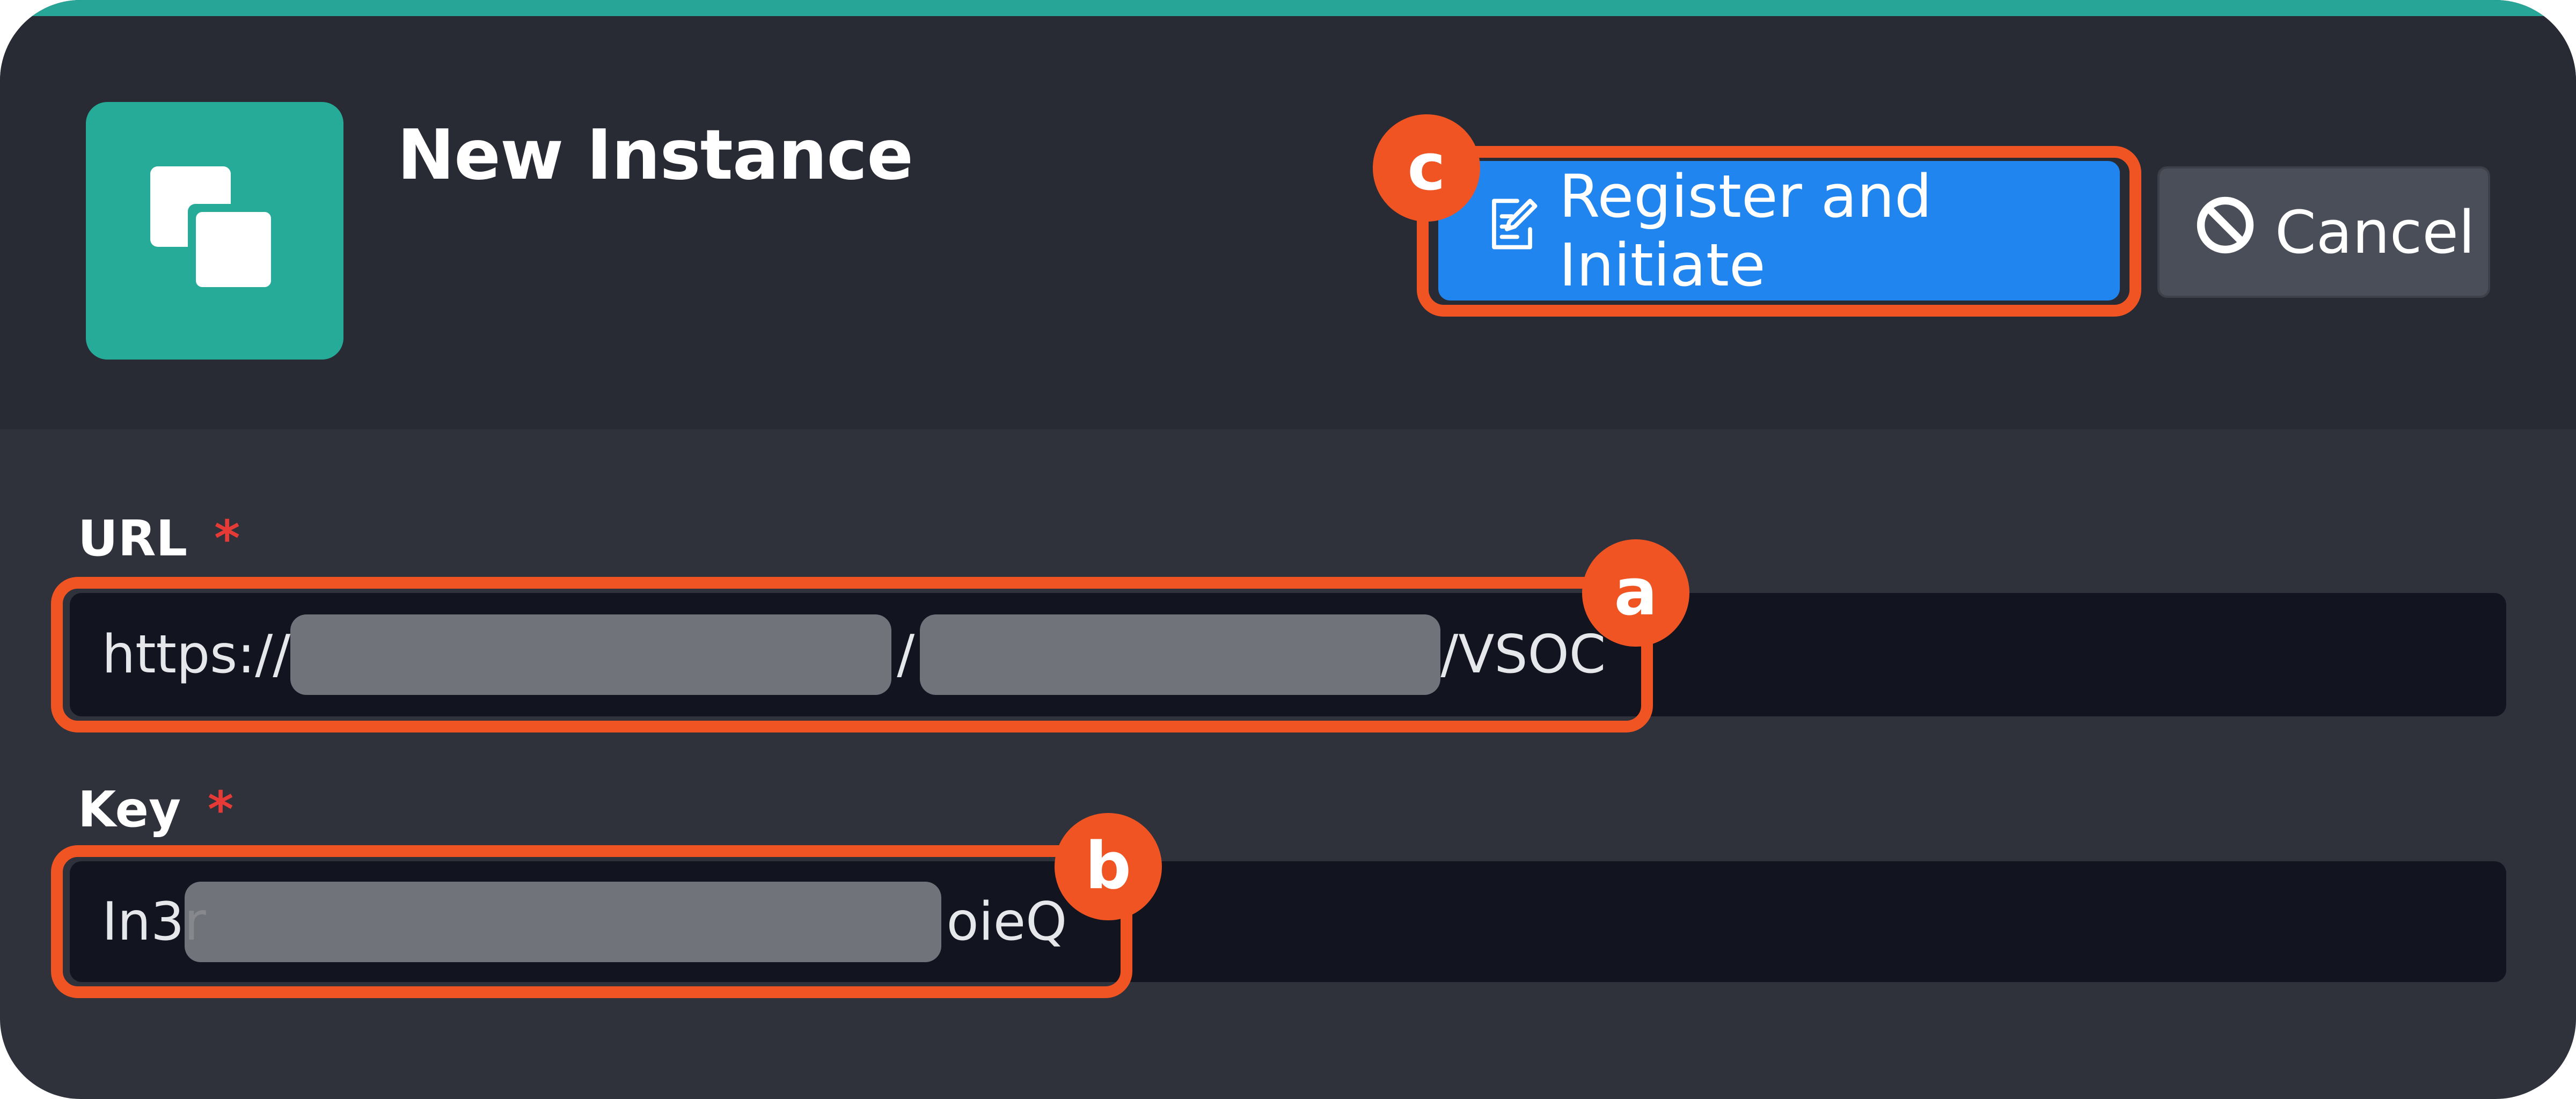  What do you see at coordinates (133, 538) in the screenshot?
I see `url-label-text: URL` at bounding box center [133, 538].